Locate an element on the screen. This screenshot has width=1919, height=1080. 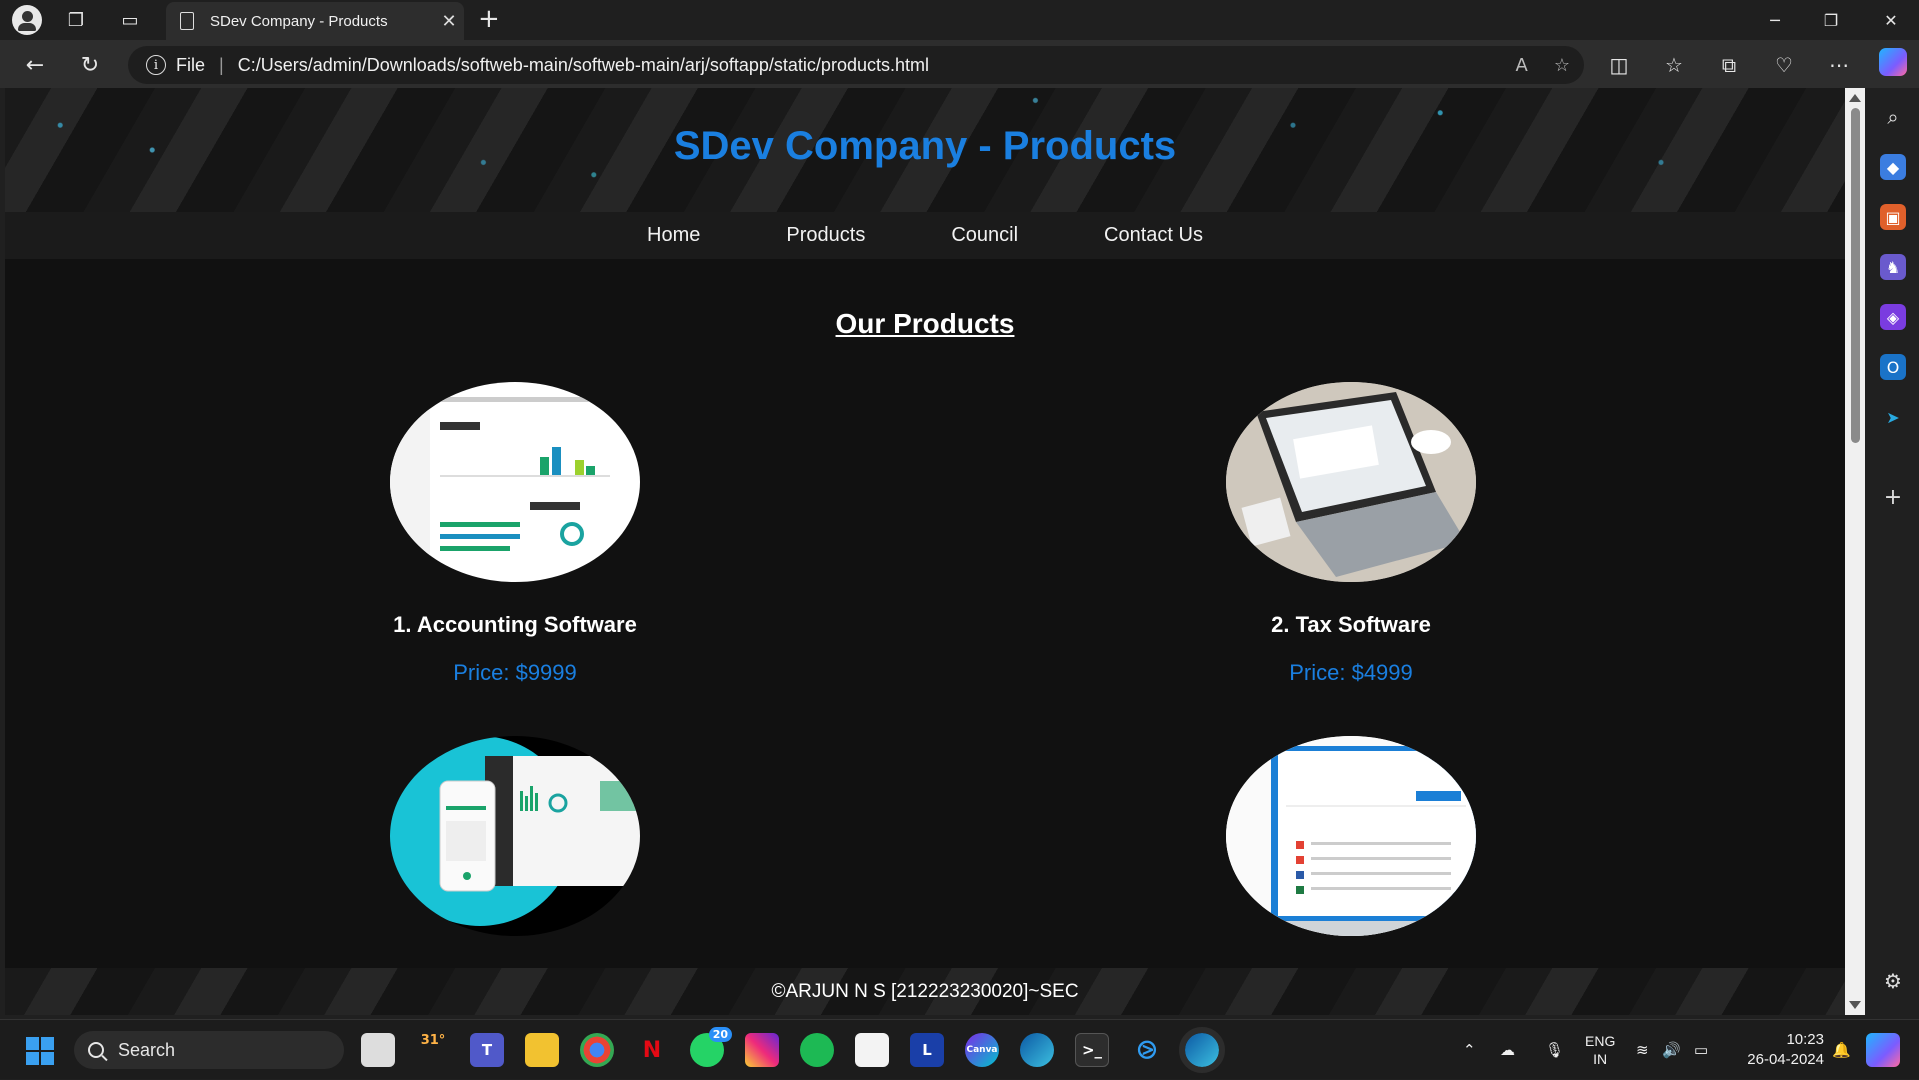
language-code: ENG is located at coordinates (1600, 1041).